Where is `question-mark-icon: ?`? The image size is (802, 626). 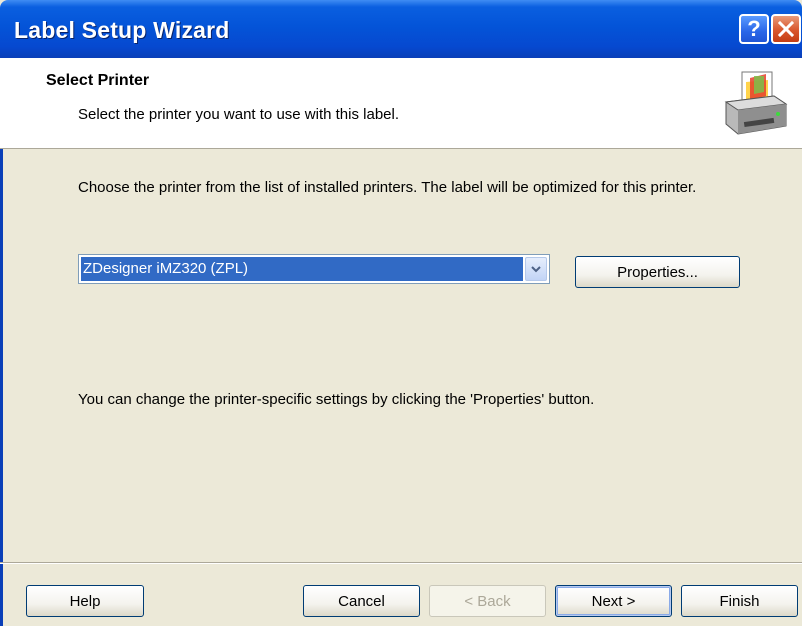 question-mark-icon: ? is located at coordinates (754, 28).